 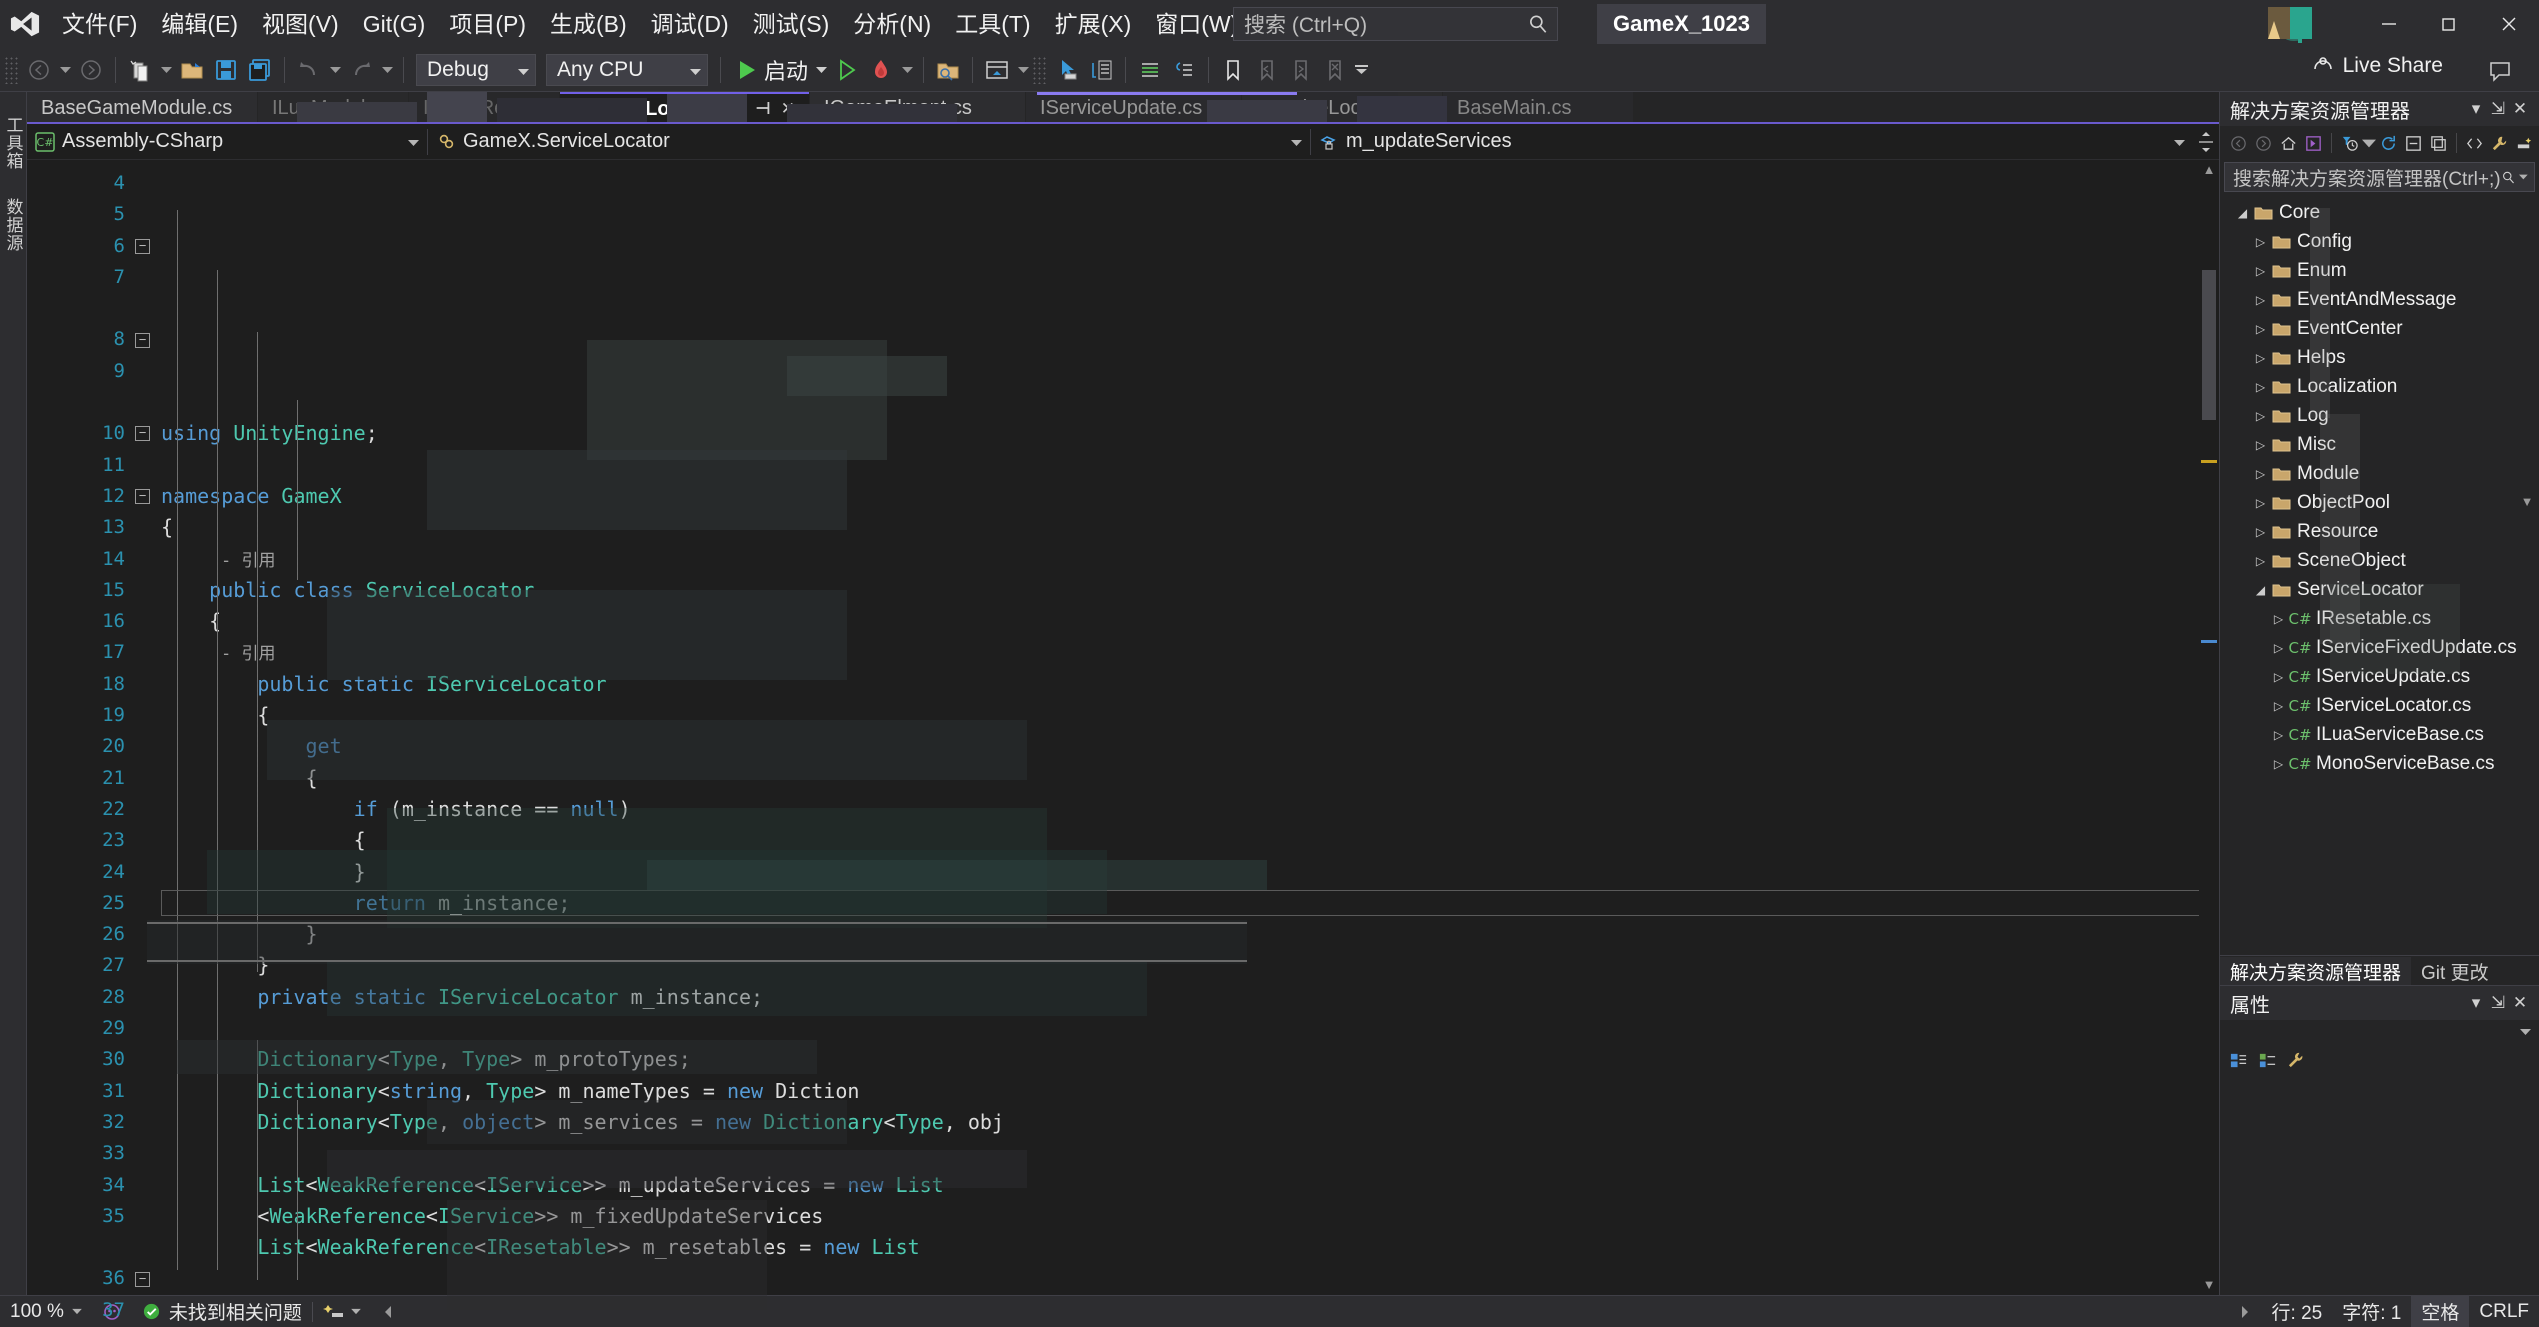 What do you see at coordinates (2288, 143) in the screenshot?
I see `home-icon` at bounding box center [2288, 143].